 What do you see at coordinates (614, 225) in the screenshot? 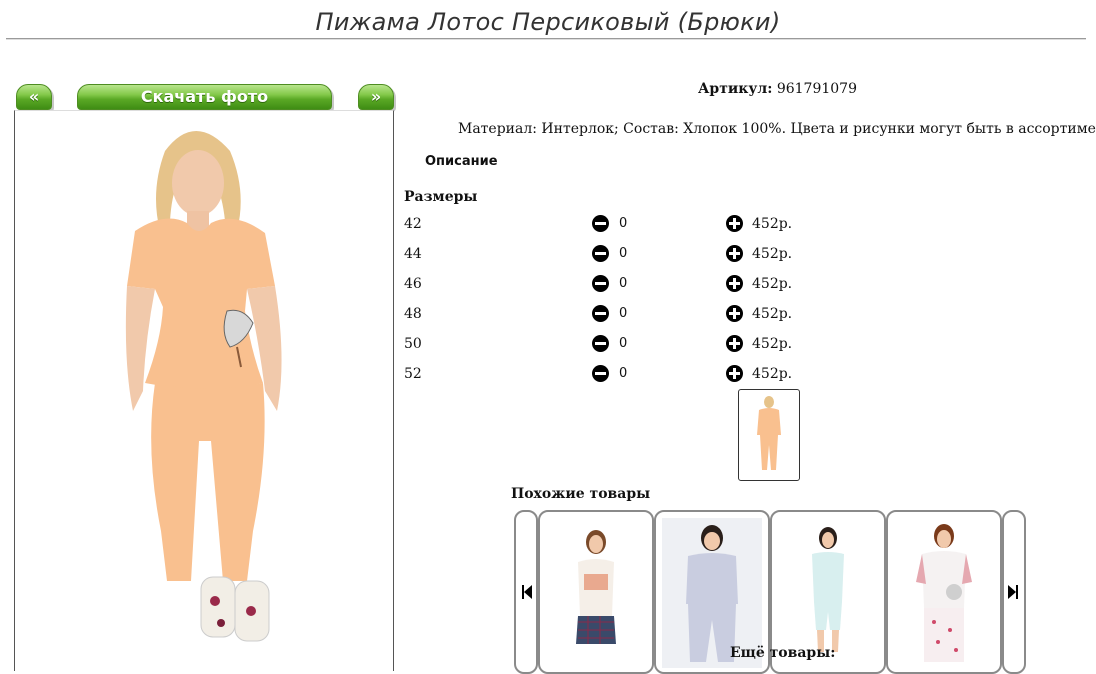
I see `size-row: 42 0 452р.` at bounding box center [614, 225].